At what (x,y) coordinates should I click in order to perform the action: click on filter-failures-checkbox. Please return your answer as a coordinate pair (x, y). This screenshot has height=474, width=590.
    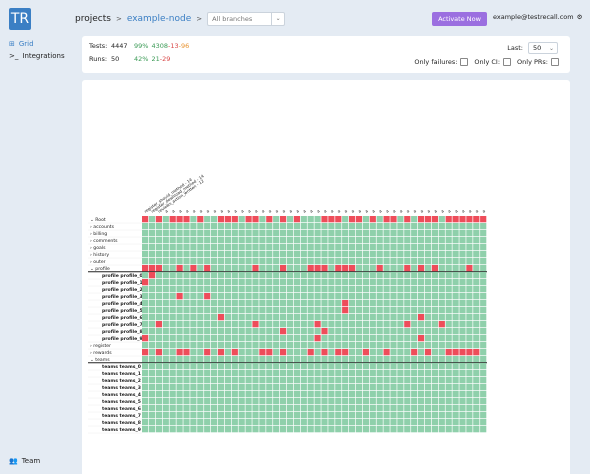
    Looking at the image, I should click on (464, 62).